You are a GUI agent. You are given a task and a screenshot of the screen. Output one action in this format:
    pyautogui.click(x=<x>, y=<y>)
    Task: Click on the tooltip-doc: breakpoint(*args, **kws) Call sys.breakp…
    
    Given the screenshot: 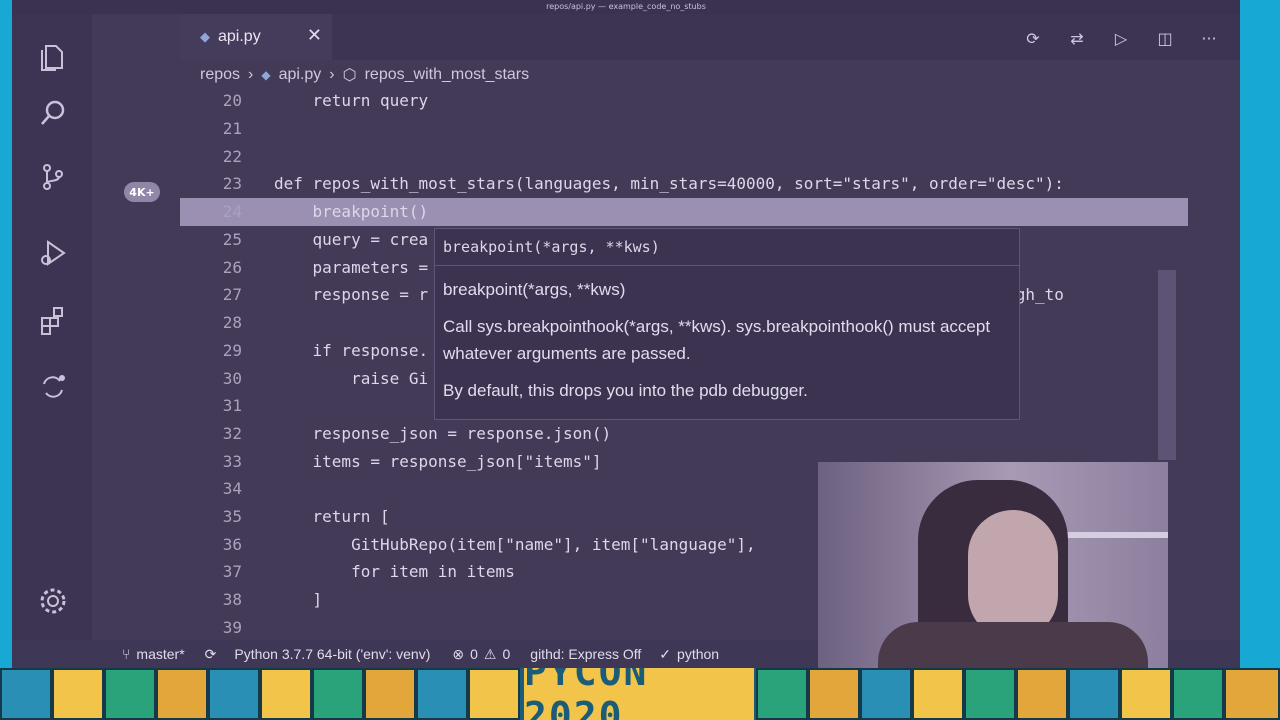 What is the action you would take?
    pyautogui.click(x=727, y=345)
    